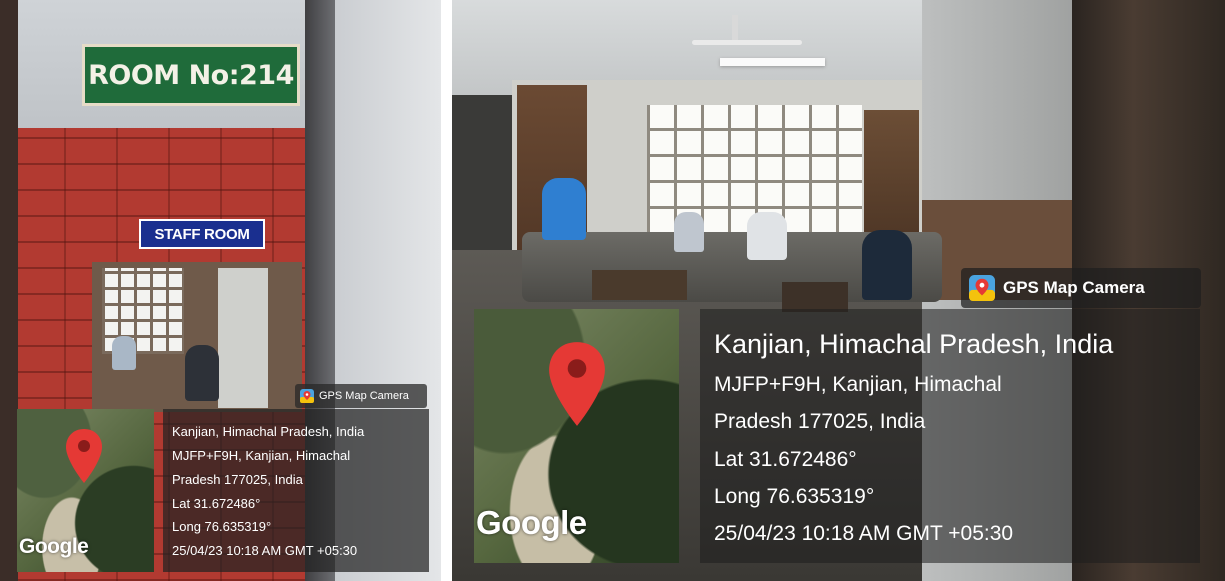 The image size is (1225, 581). Describe the element at coordinates (564, 209) in the screenshot. I see `person-standing` at that location.